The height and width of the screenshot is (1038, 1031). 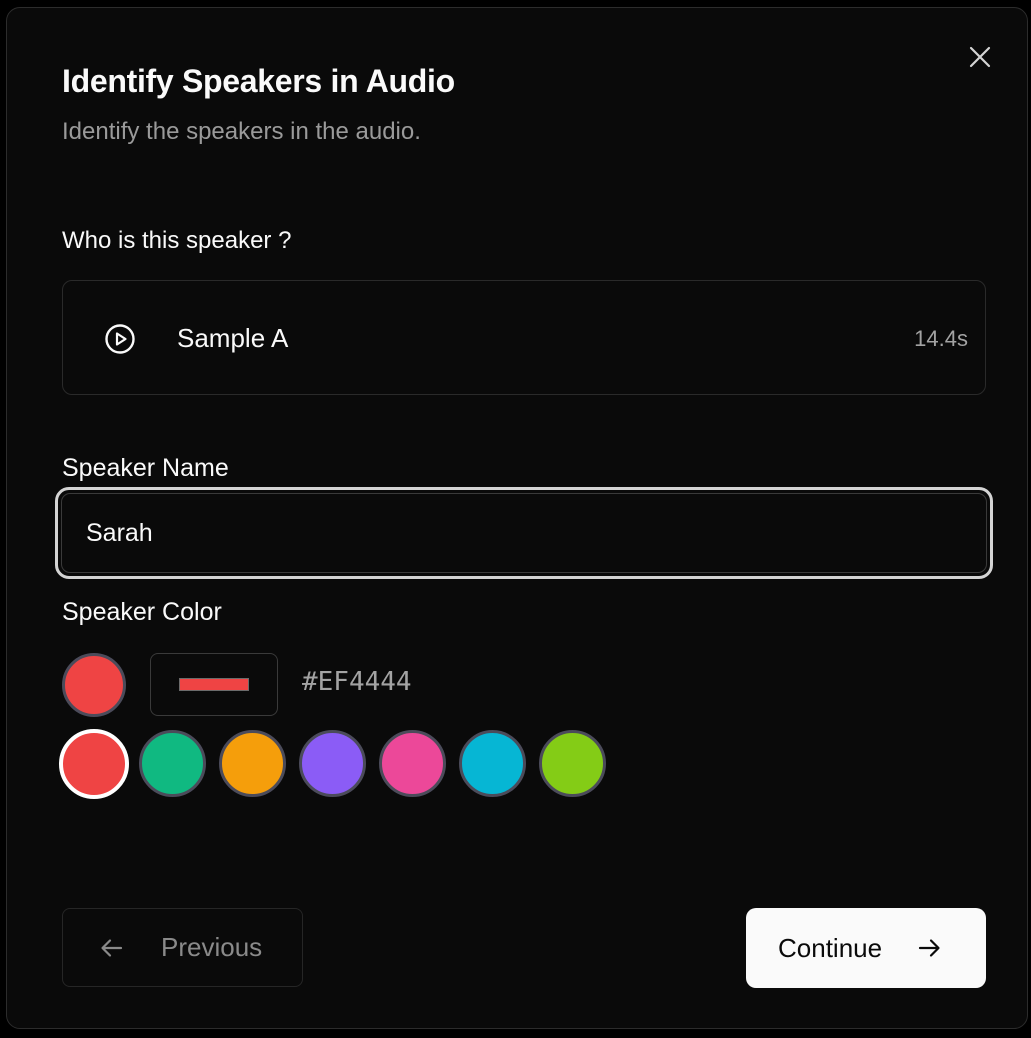 What do you see at coordinates (258, 81) in the screenshot?
I see `dialog-title: Identify Speakers in Audio` at bounding box center [258, 81].